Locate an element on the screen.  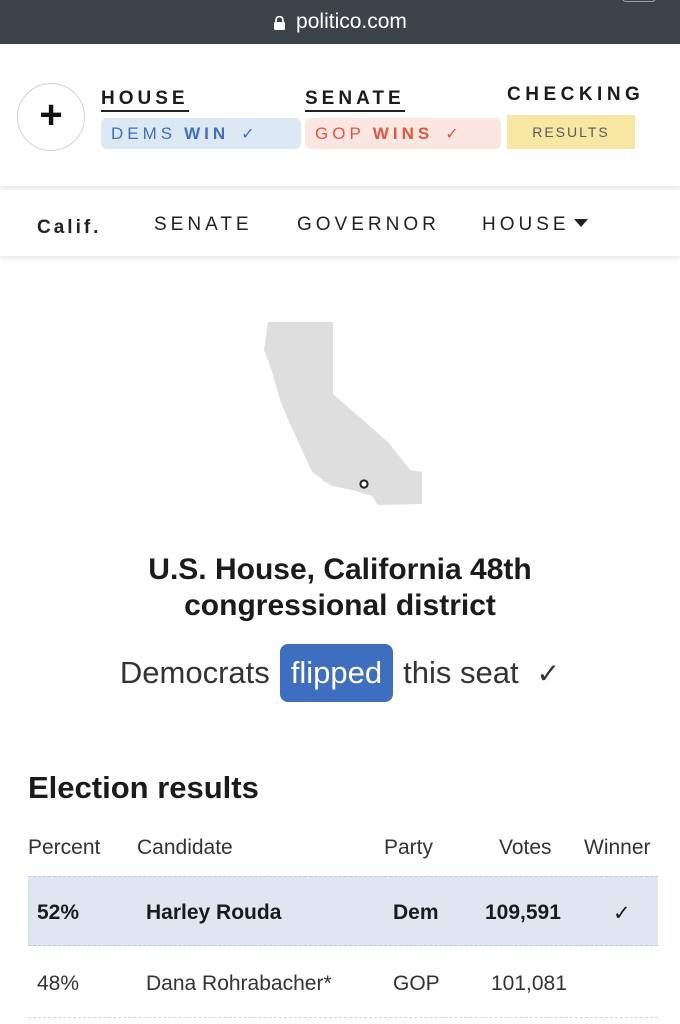
col-party: Party is located at coordinates (409, 847).